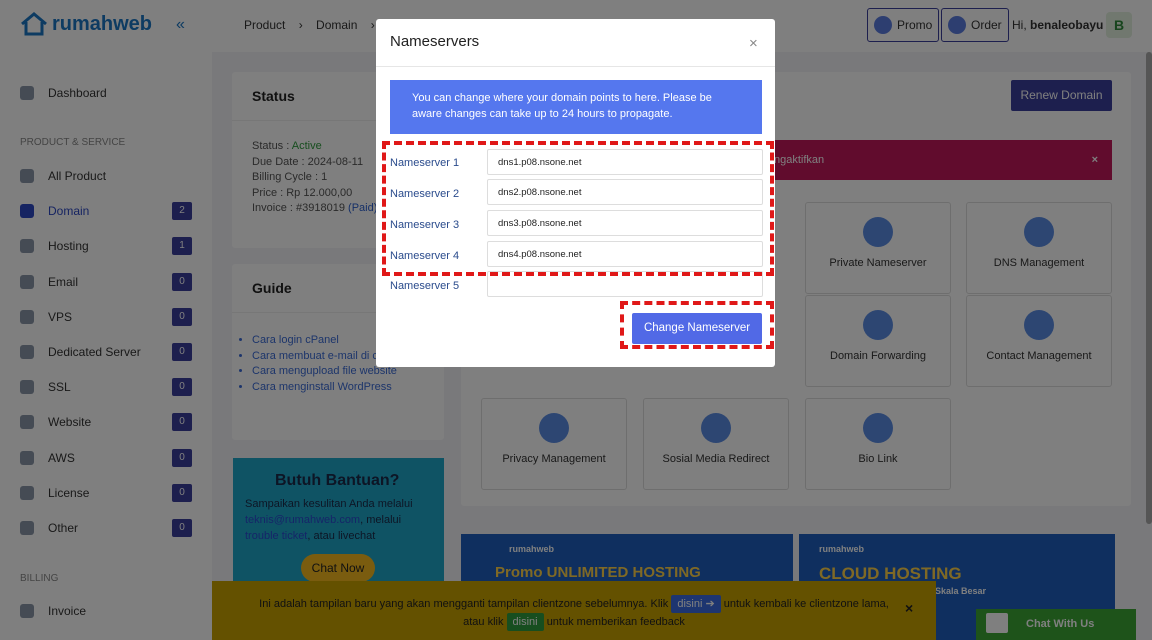 This screenshot has height=640, width=1152. Describe the element at coordinates (435, 41) in the screenshot. I see `modal-title: Nameservers` at that location.